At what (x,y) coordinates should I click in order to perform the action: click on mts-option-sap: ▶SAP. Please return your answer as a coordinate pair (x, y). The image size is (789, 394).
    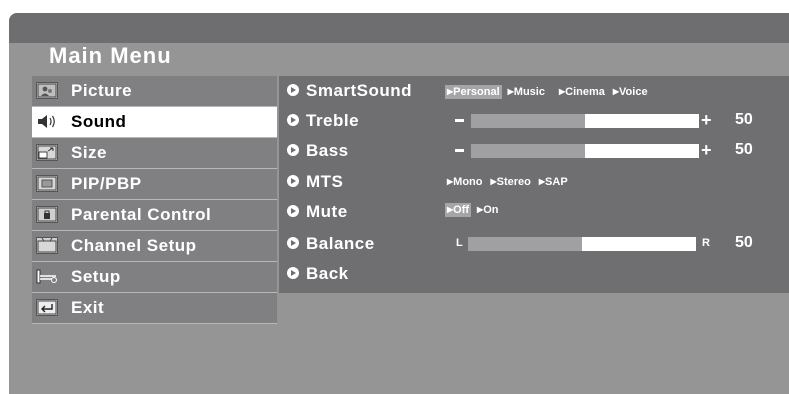
    Looking at the image, I should click on (553, 182).